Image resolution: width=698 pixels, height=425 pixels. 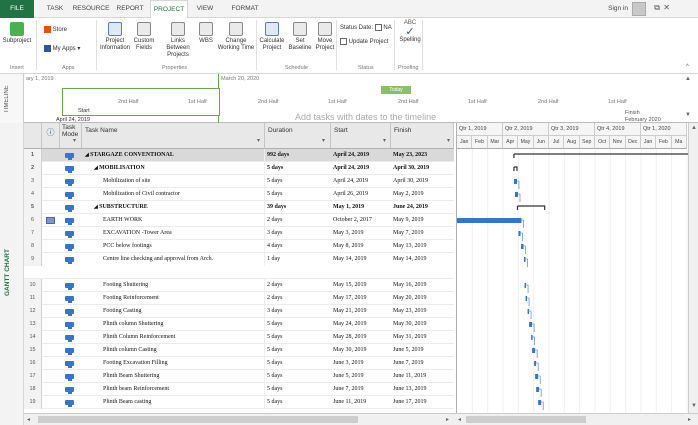 I want to click on my-apps-button: My Apps ▾, so click(x=69, y=49).